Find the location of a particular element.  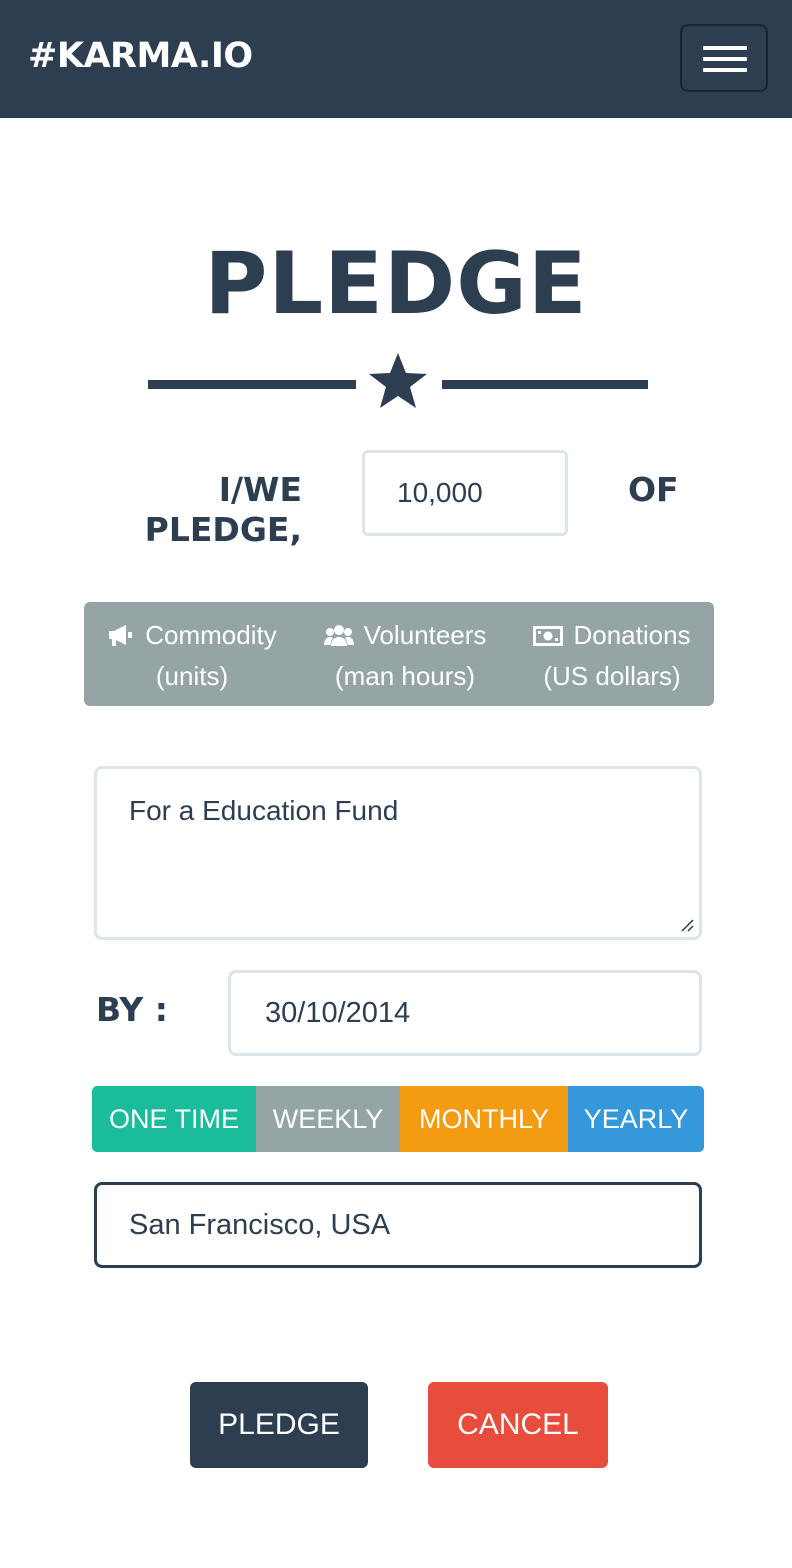

of-label: OF is located at coordinates (653, 489).